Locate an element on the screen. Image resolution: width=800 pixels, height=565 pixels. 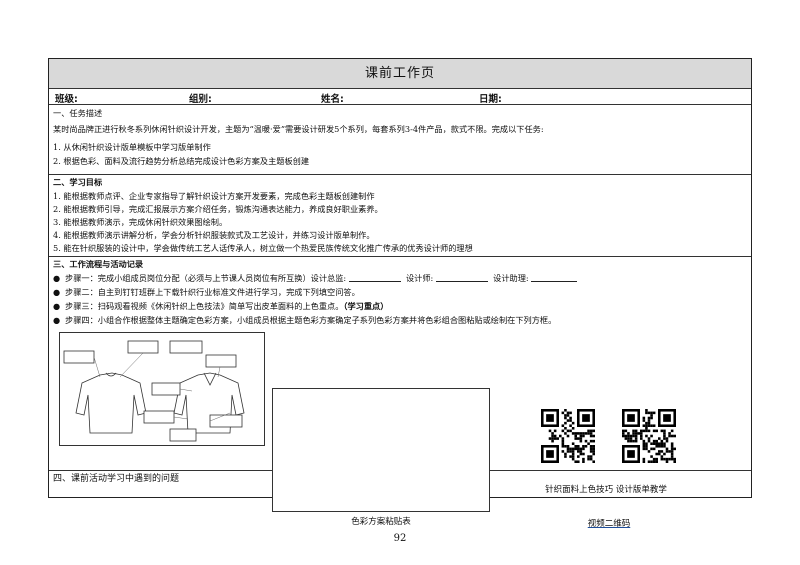
task-item-1: 1. 从休闲针织设计版单模板中学习版单制作 is located at coordinates (132, 147).